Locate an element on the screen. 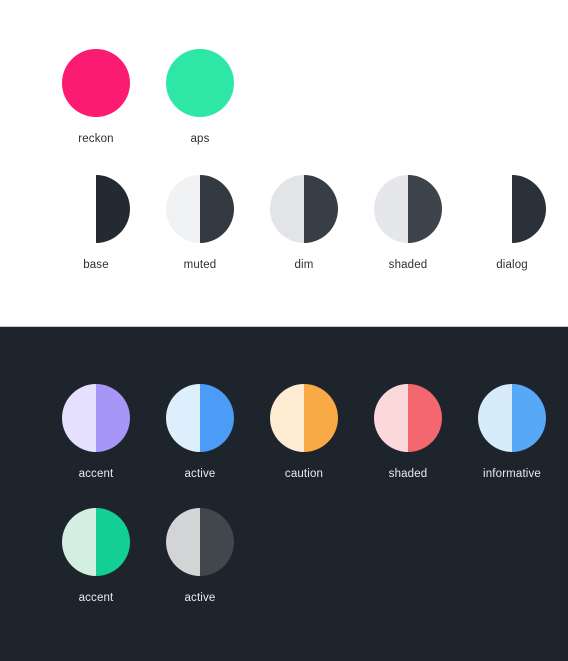 This screenshot has height=661, width=568. swatch-informative: informative is located at coordinates (512, 432).